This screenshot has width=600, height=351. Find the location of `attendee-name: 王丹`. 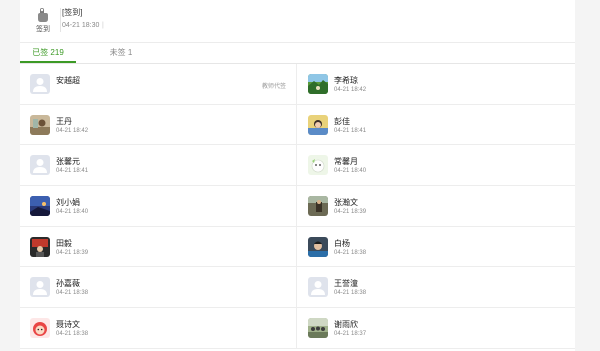

attendee-name: 王丹 is located at coordinates (64, 121).